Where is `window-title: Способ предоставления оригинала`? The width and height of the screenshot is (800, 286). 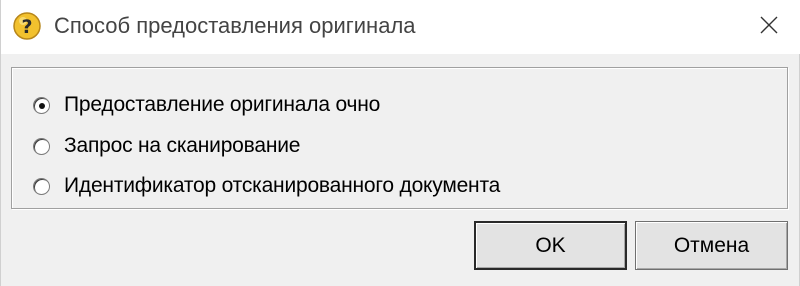
window-title: Способ предоставления оригинала is located at coordinates (235, 25).